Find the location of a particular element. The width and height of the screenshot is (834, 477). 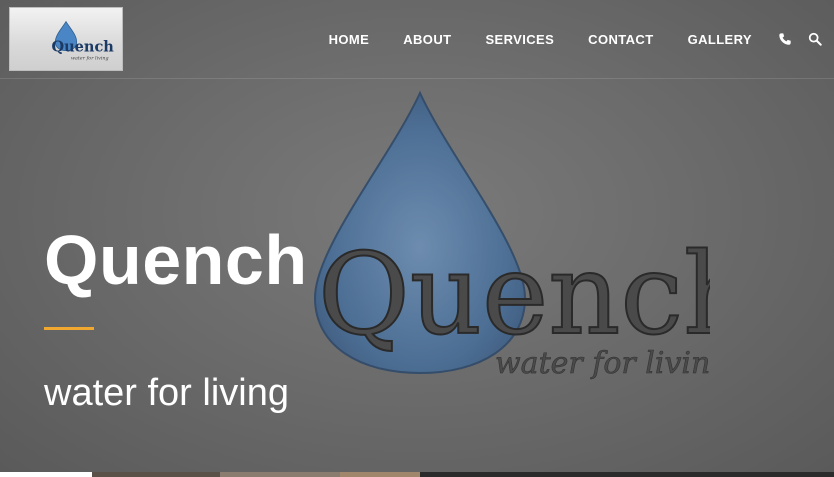

brand-logo: Quench water for living is located at coordinates (66, 39).